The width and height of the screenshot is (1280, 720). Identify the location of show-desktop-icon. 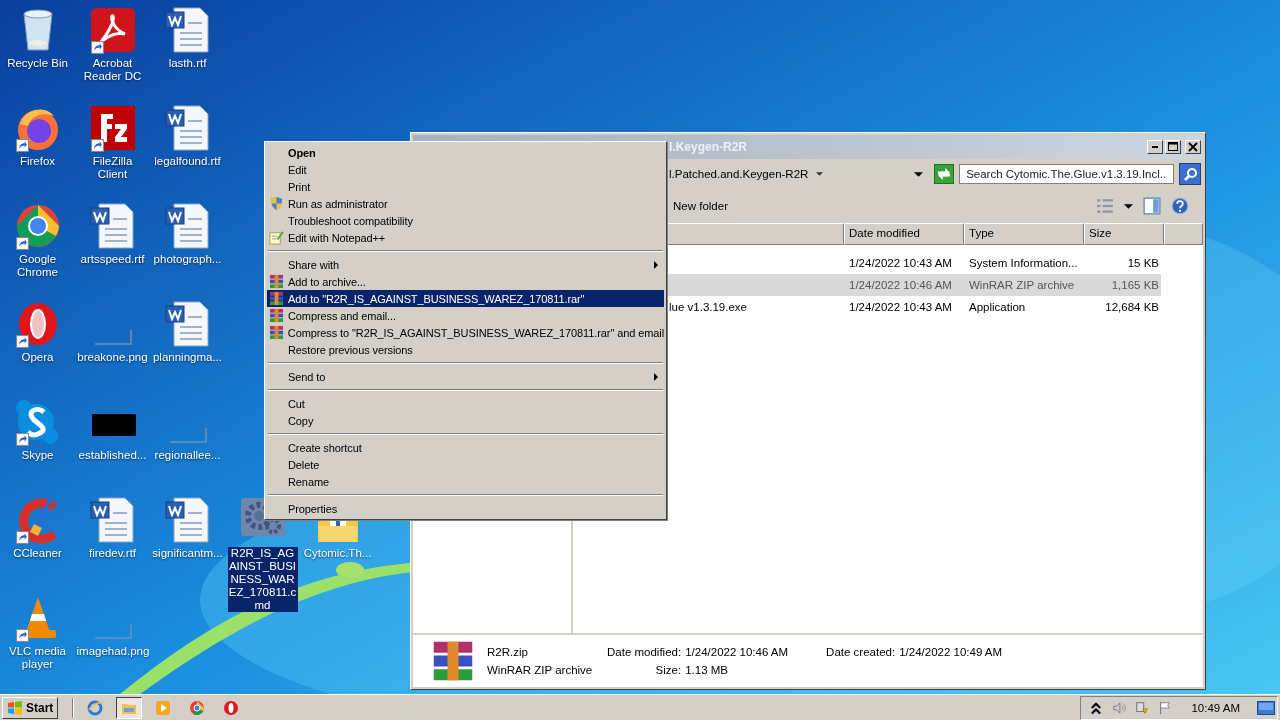
(1266, 707).